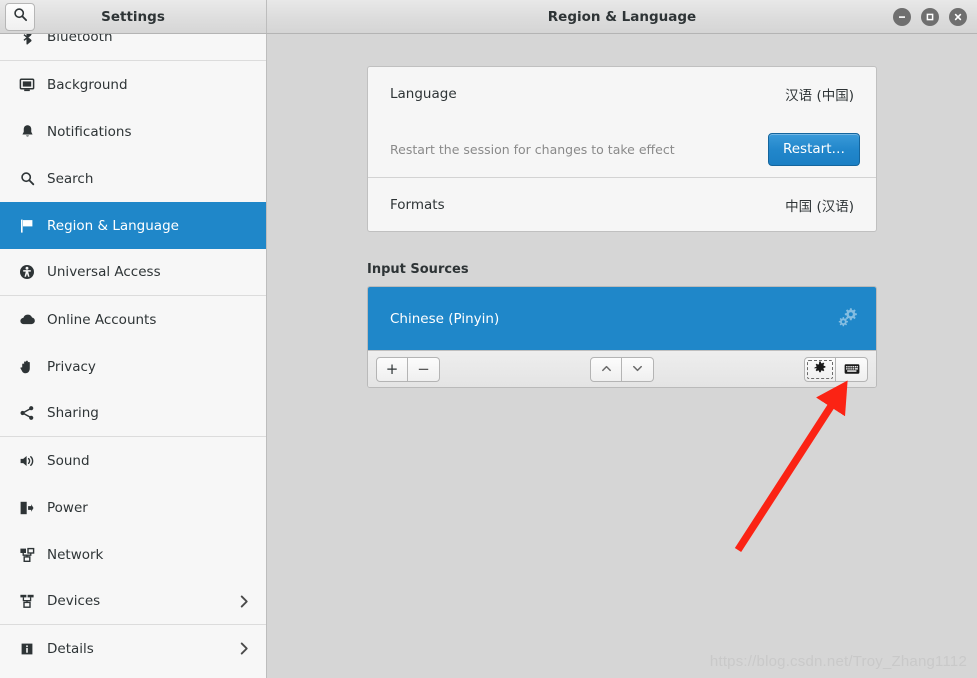 This screenshot has width=977, height=678. I want to click on keyboard-icon, so click(852, 369).